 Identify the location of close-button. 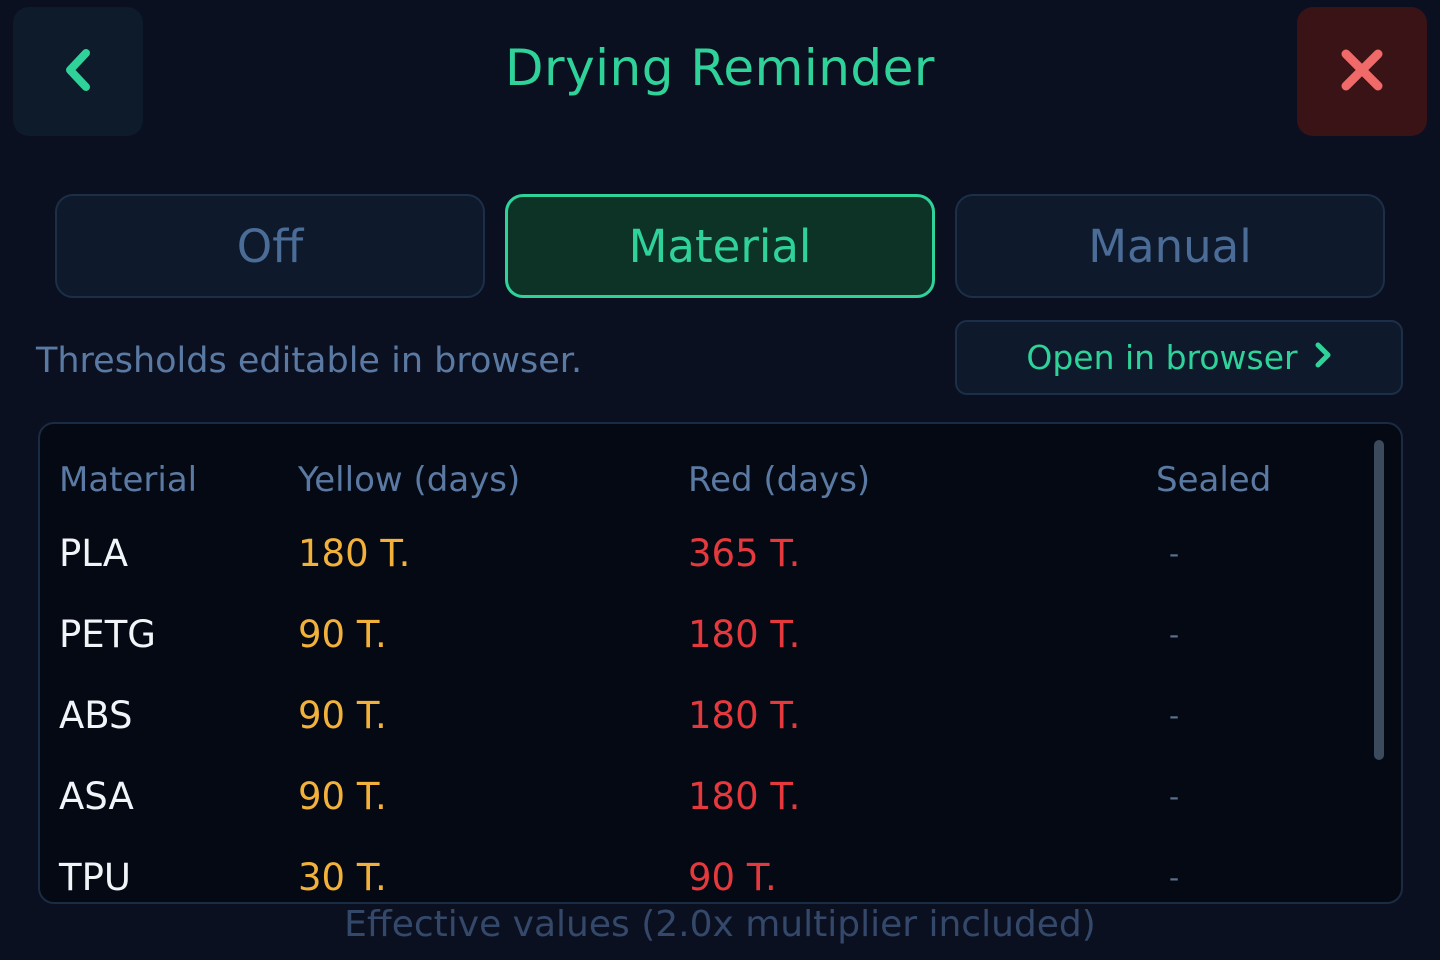
(1362, 71).